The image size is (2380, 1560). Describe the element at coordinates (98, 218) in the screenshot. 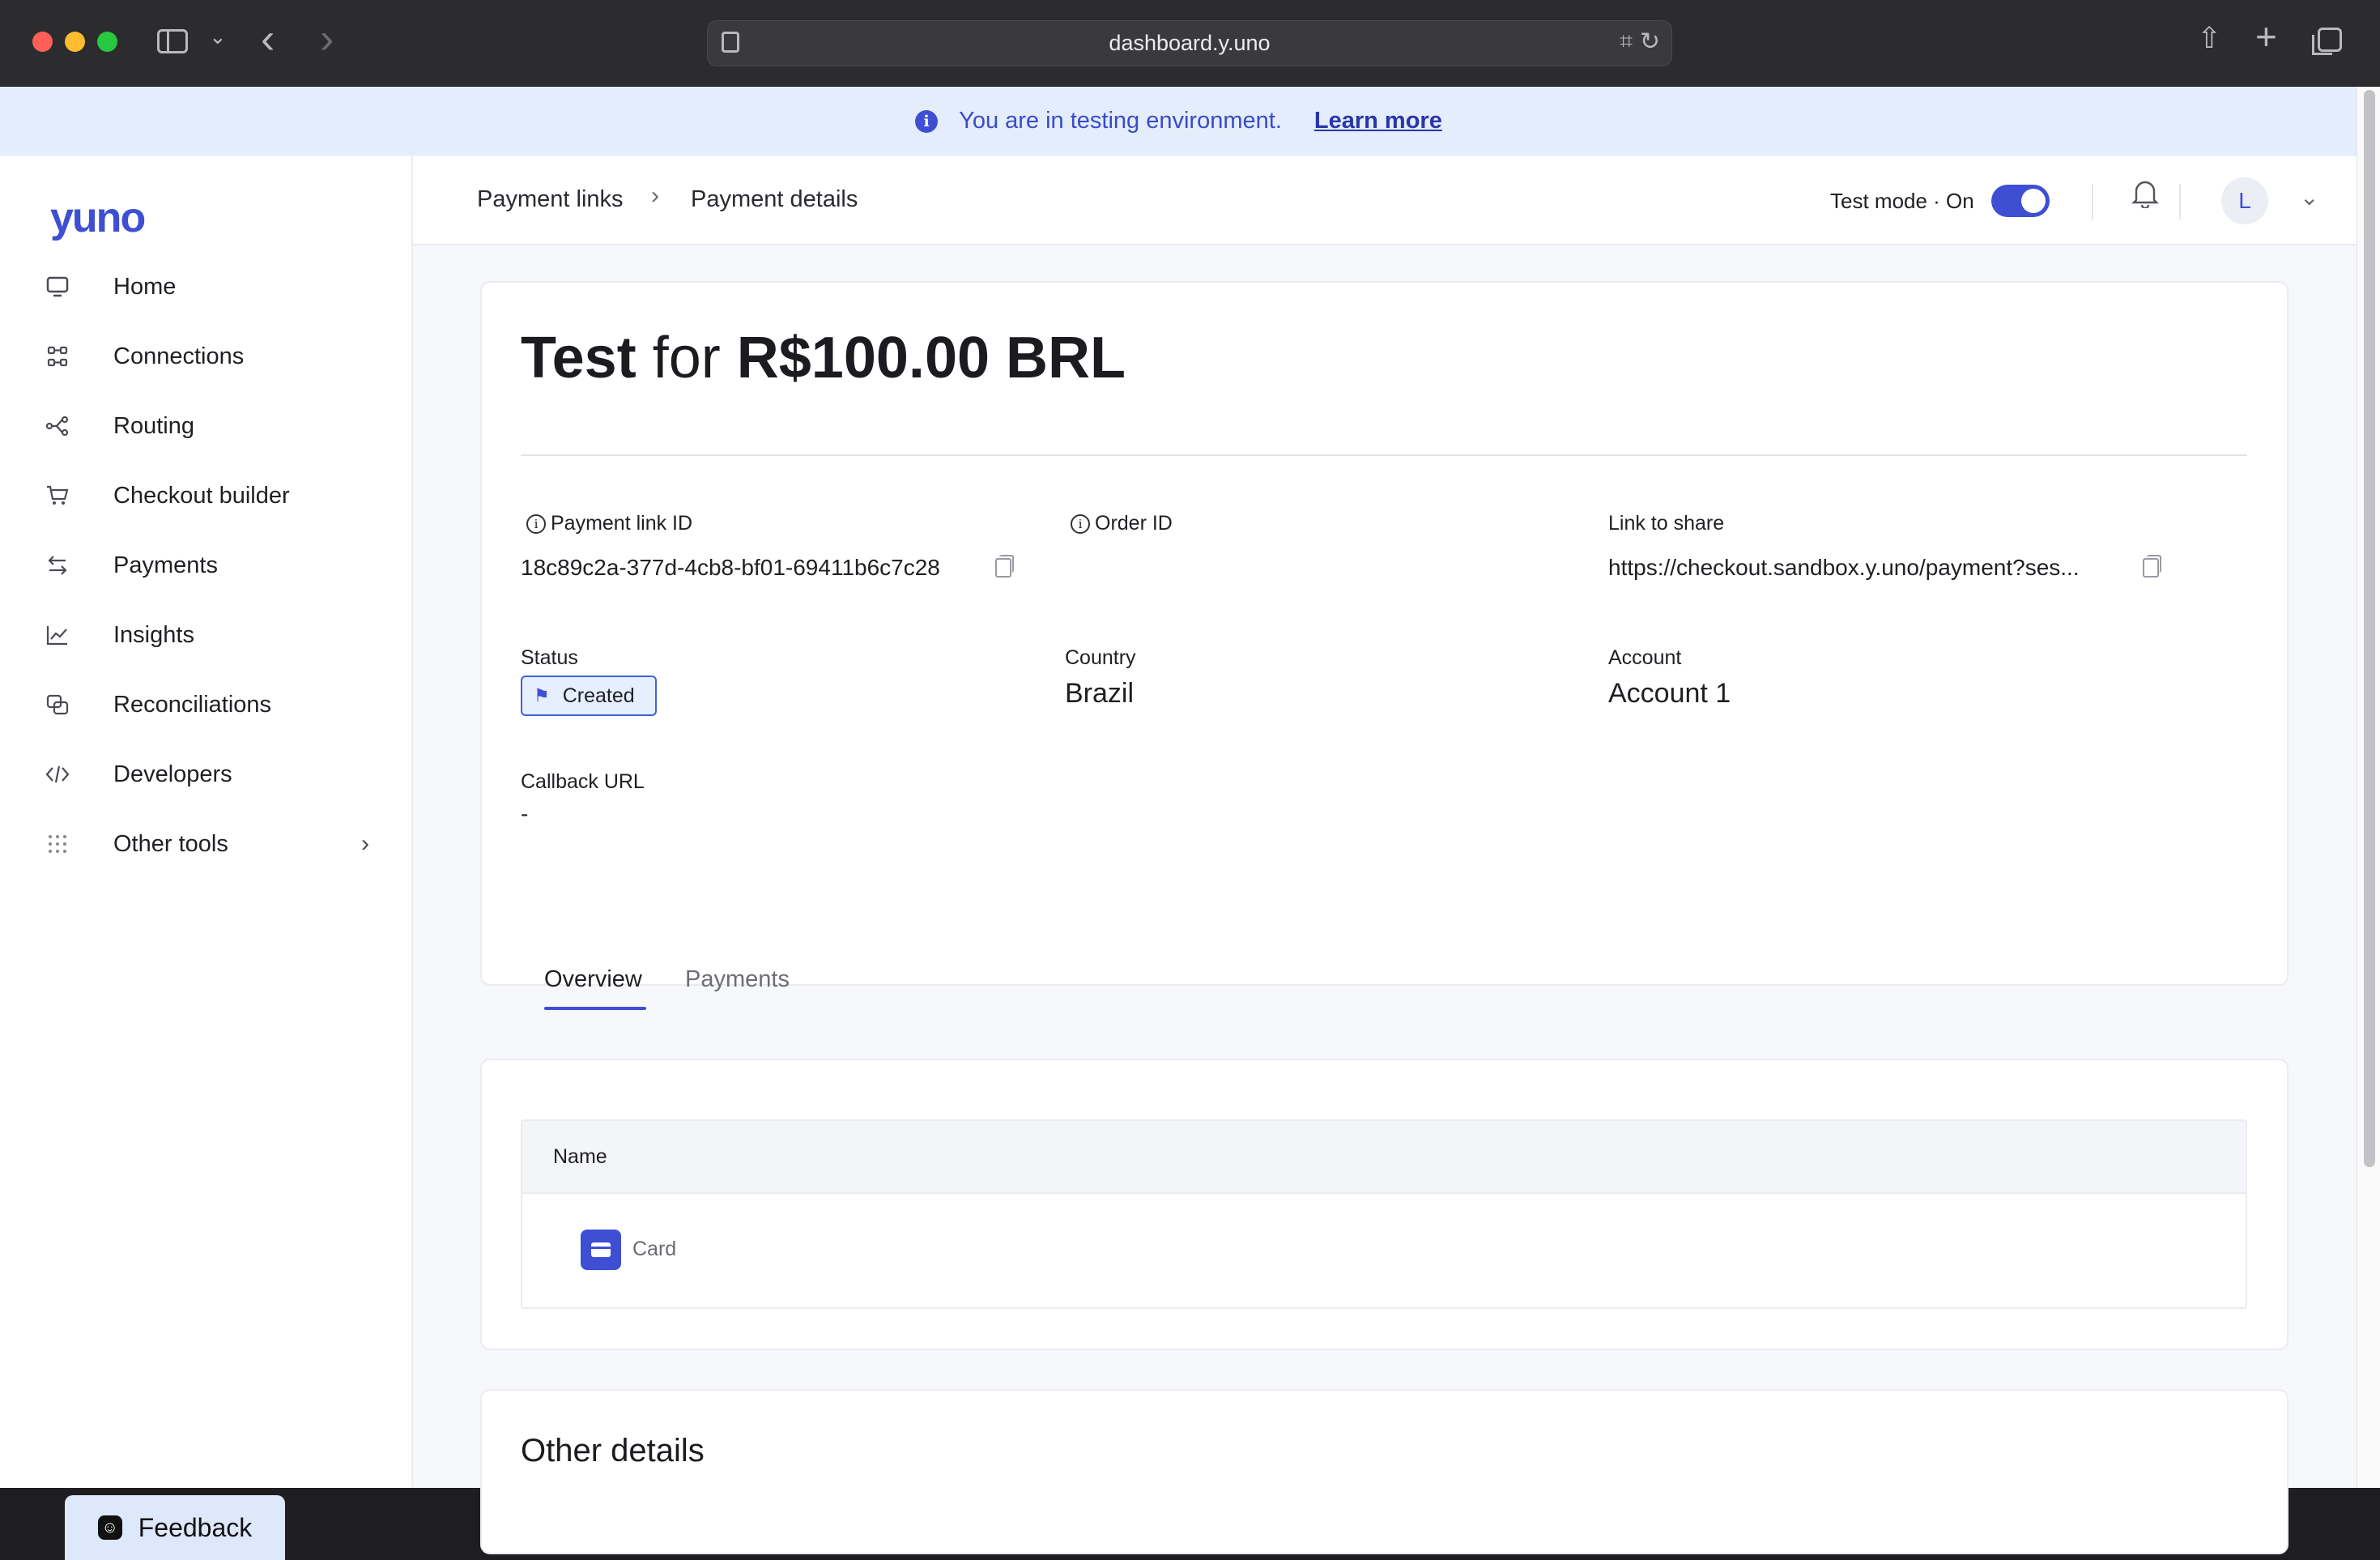

I see `yuno-logo: yuno` at that location.